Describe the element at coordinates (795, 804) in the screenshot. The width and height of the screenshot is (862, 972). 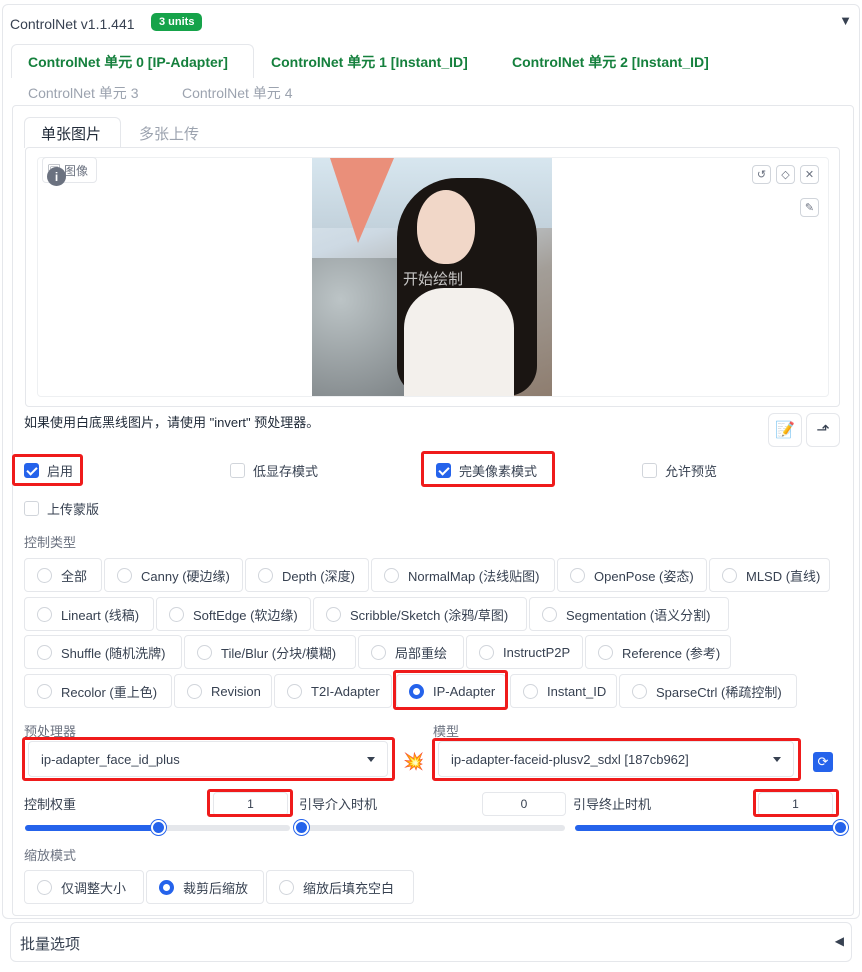
I see `end-input: 1` at that location.